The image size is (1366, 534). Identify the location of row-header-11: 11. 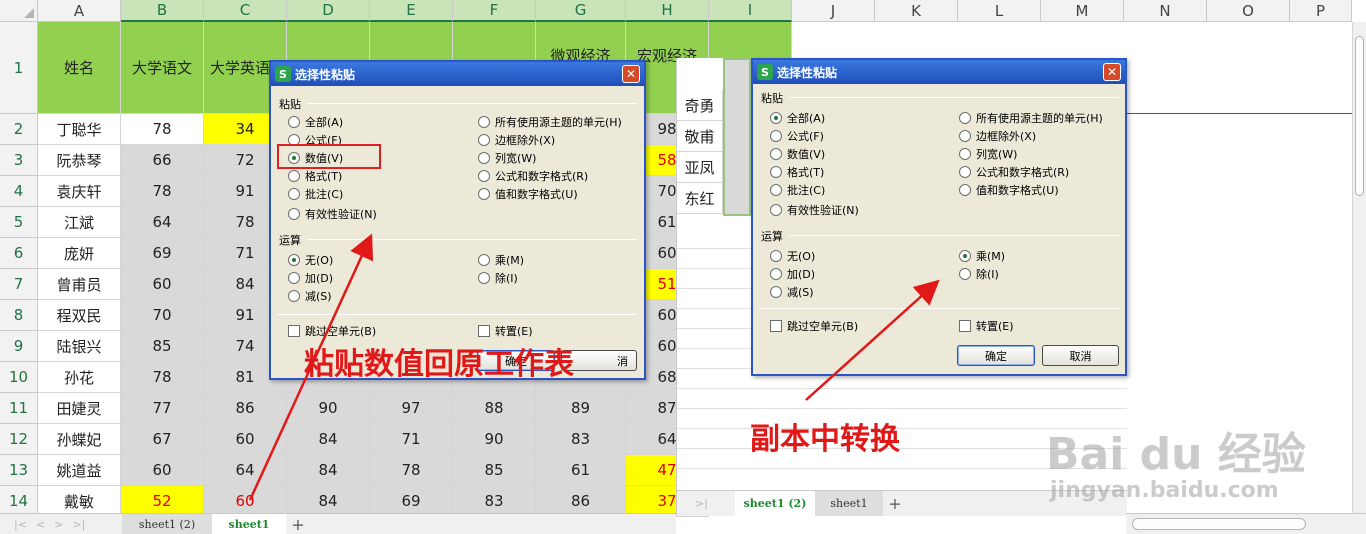
(19, 408).